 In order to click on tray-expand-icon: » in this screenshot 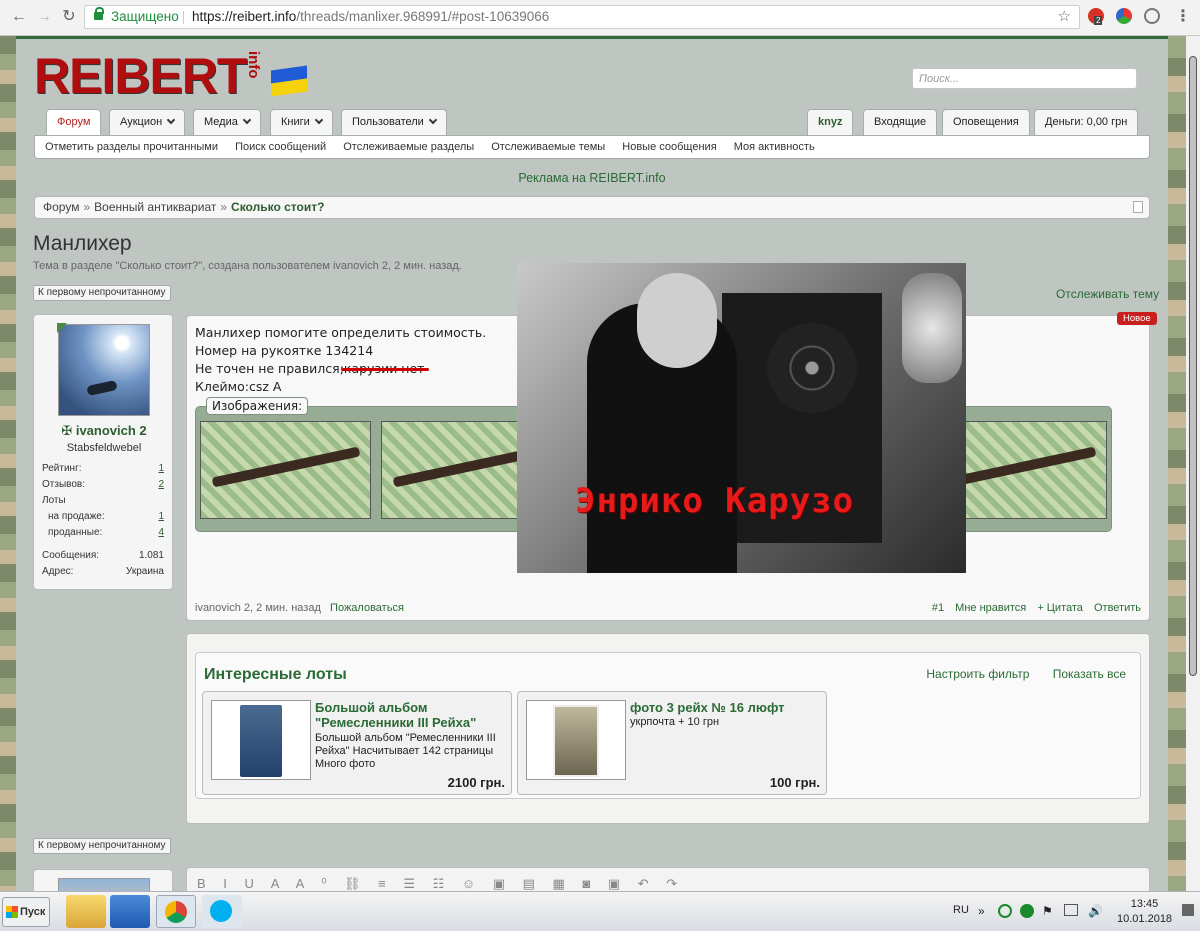, I will do `click(981, 911)`.